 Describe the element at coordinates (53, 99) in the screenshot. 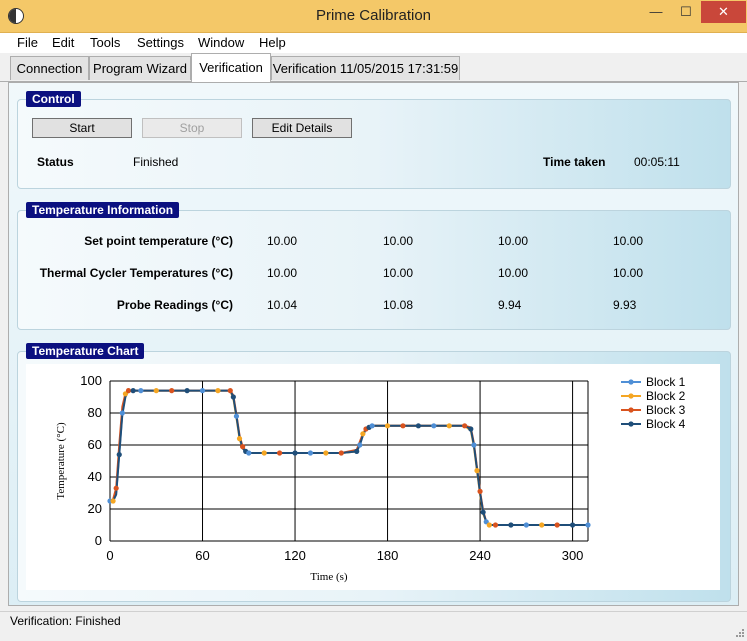

I see `control-header: Control` at that location.